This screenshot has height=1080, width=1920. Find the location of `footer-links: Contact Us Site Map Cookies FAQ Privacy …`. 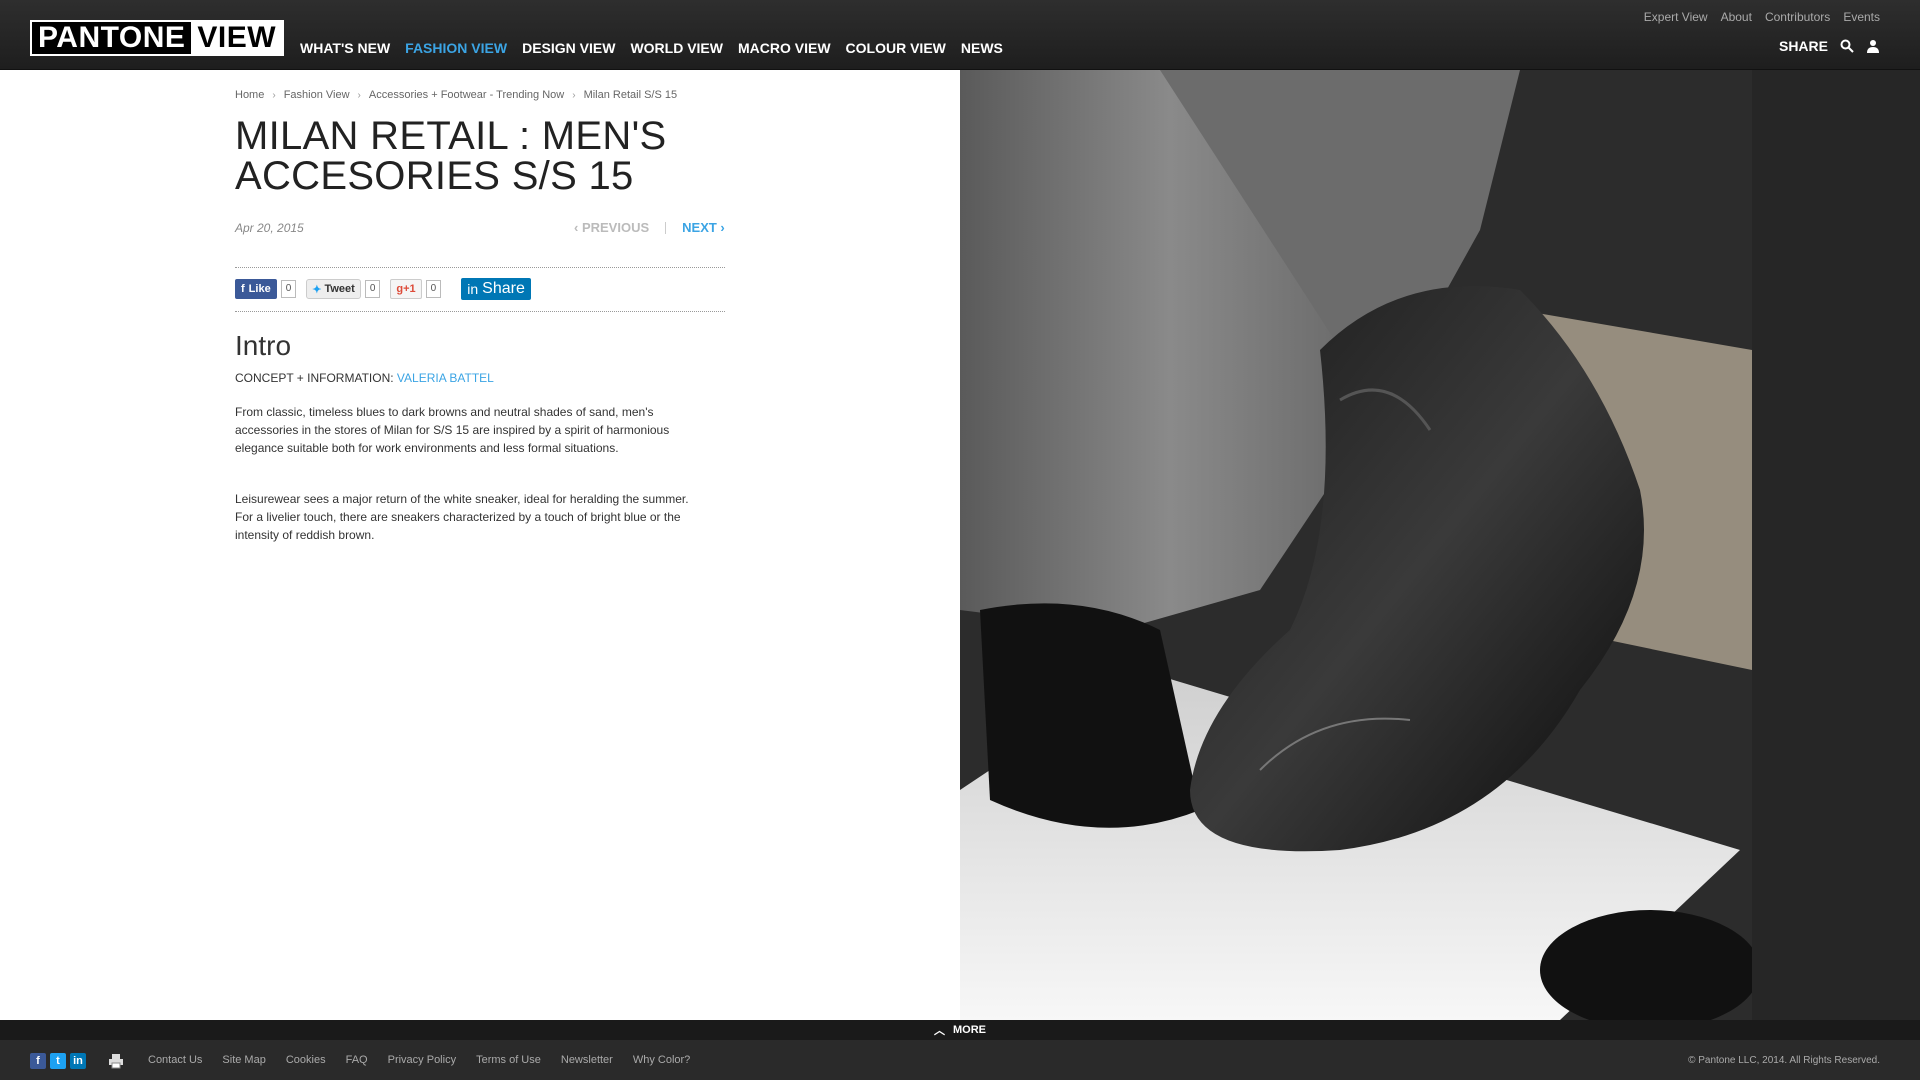

footer-links: Contact Us Site Map Cookies FAQ Privacy … is located at coordinates (419, 1060).